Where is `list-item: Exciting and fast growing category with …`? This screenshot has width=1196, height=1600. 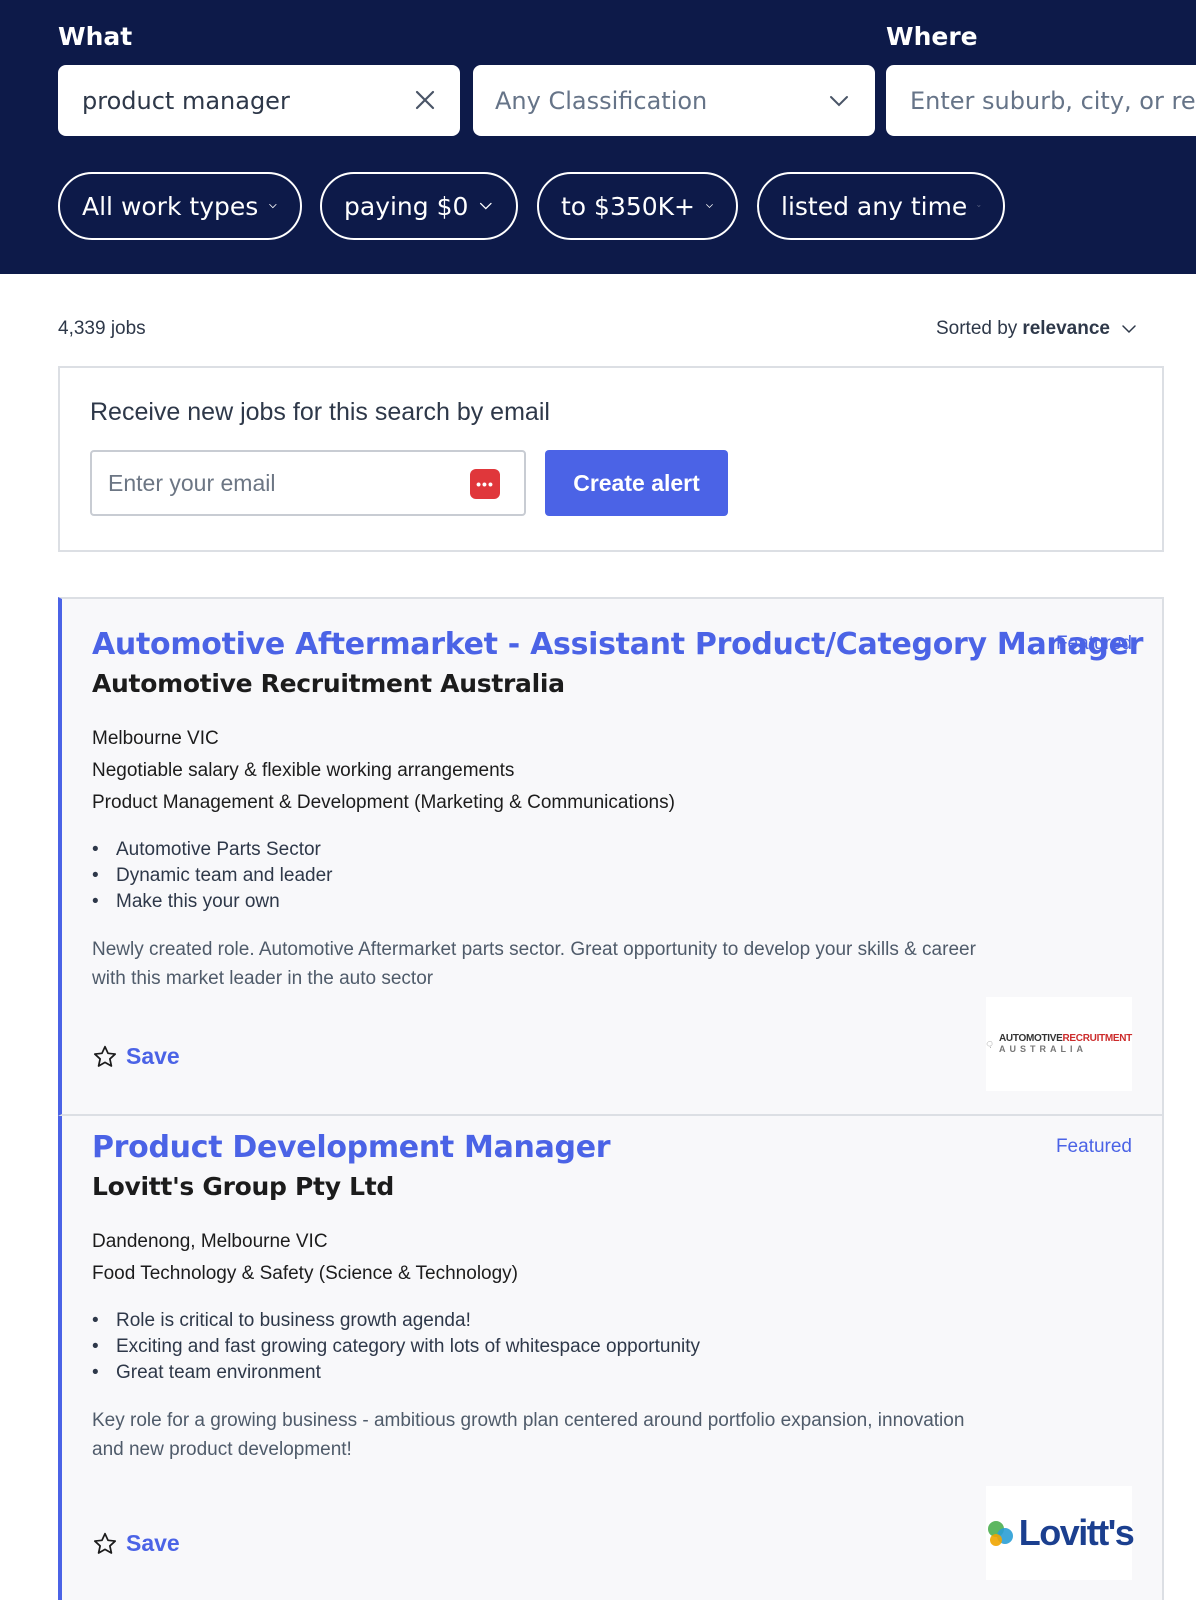 list-item: Exciting and fast growing category with … is located at coordinates (396, 1347).